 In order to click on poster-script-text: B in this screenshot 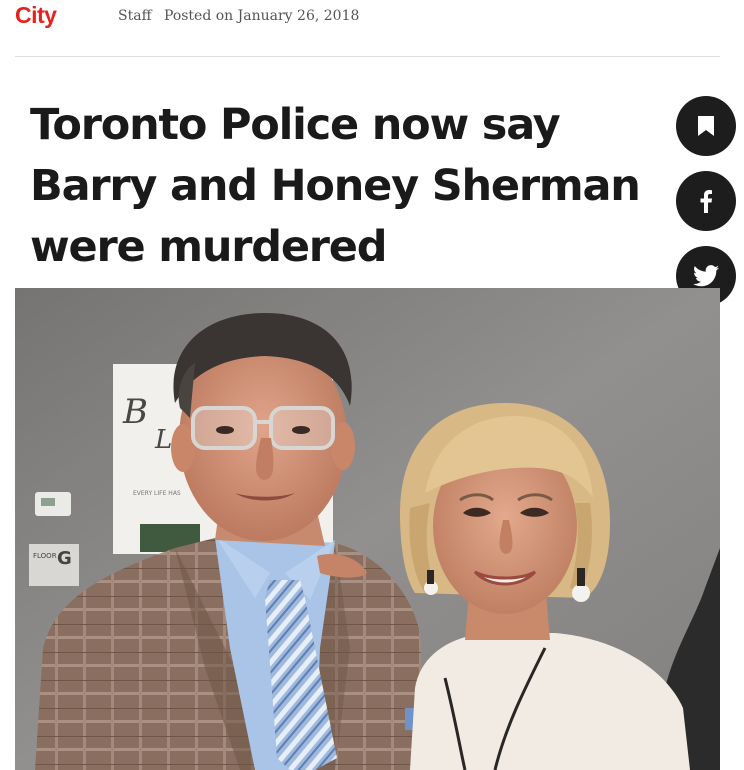, I will do `click(135, 412)`.